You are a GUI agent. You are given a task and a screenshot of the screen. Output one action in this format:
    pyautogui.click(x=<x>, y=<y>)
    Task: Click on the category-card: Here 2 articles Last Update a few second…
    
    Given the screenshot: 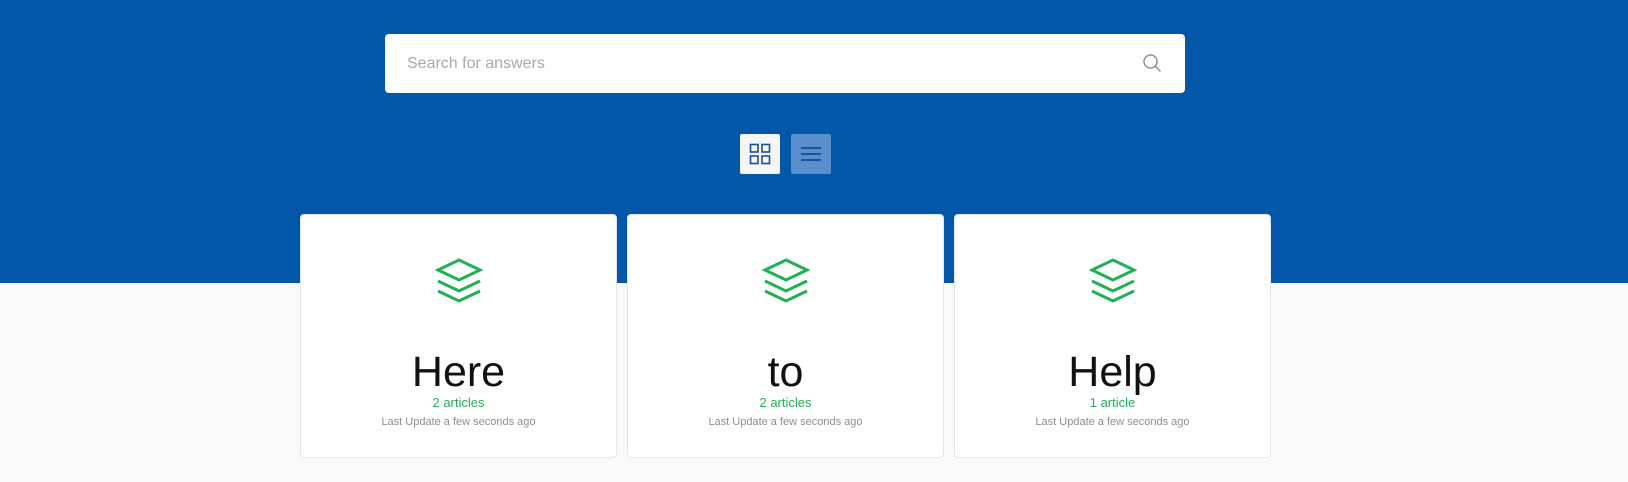 What is the action you would take?
    pyautogui.click(x=458, y=336)
    